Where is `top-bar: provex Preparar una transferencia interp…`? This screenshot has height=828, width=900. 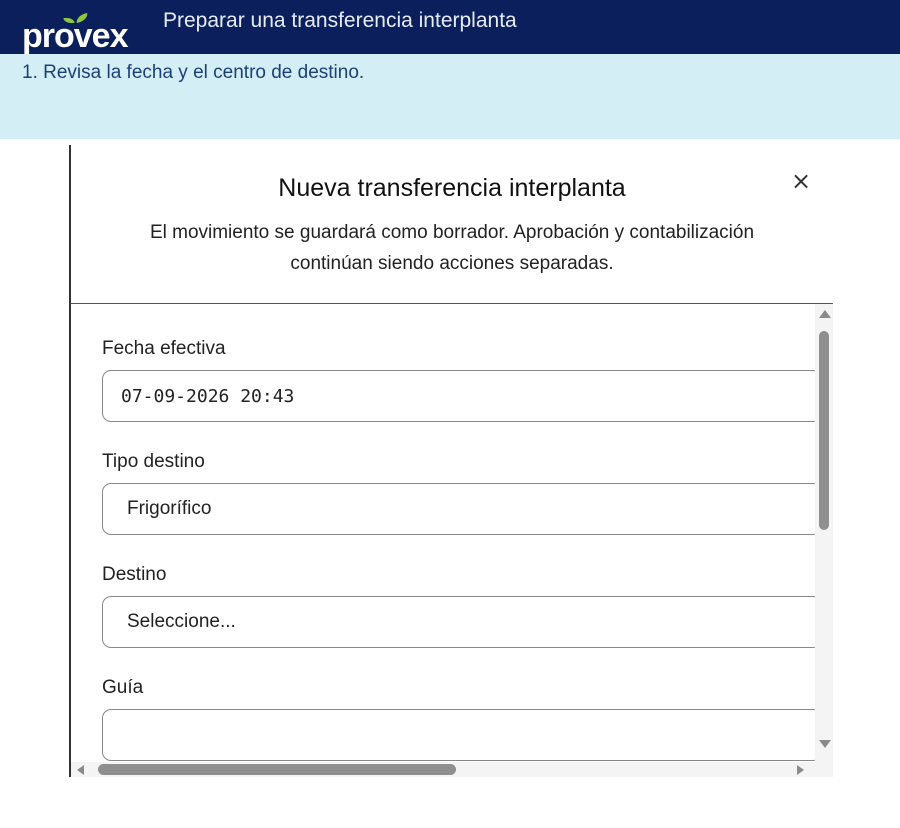
top-bar: provex Preparar una transferencia interp… is located at coordinates (450, 28).